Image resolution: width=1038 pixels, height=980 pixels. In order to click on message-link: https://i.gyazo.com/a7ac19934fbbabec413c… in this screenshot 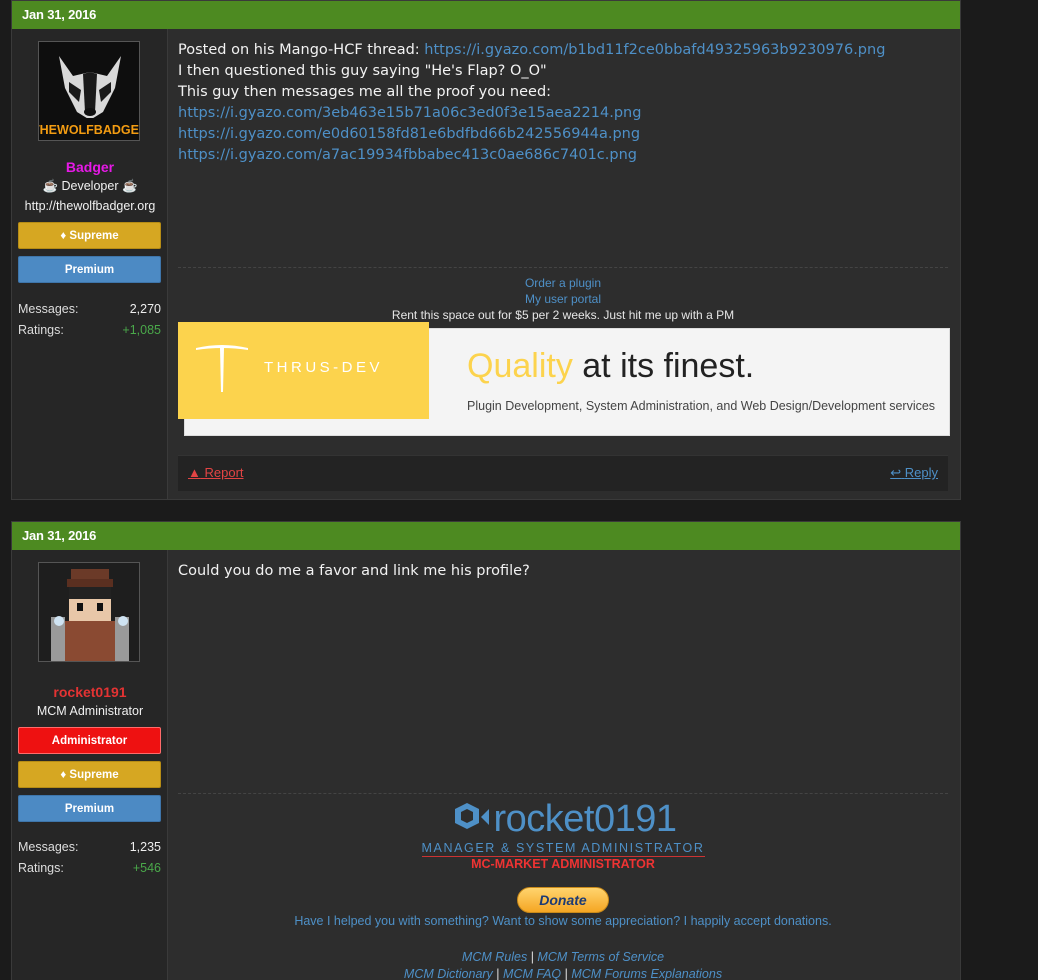, I will do `click(407, 155)`.